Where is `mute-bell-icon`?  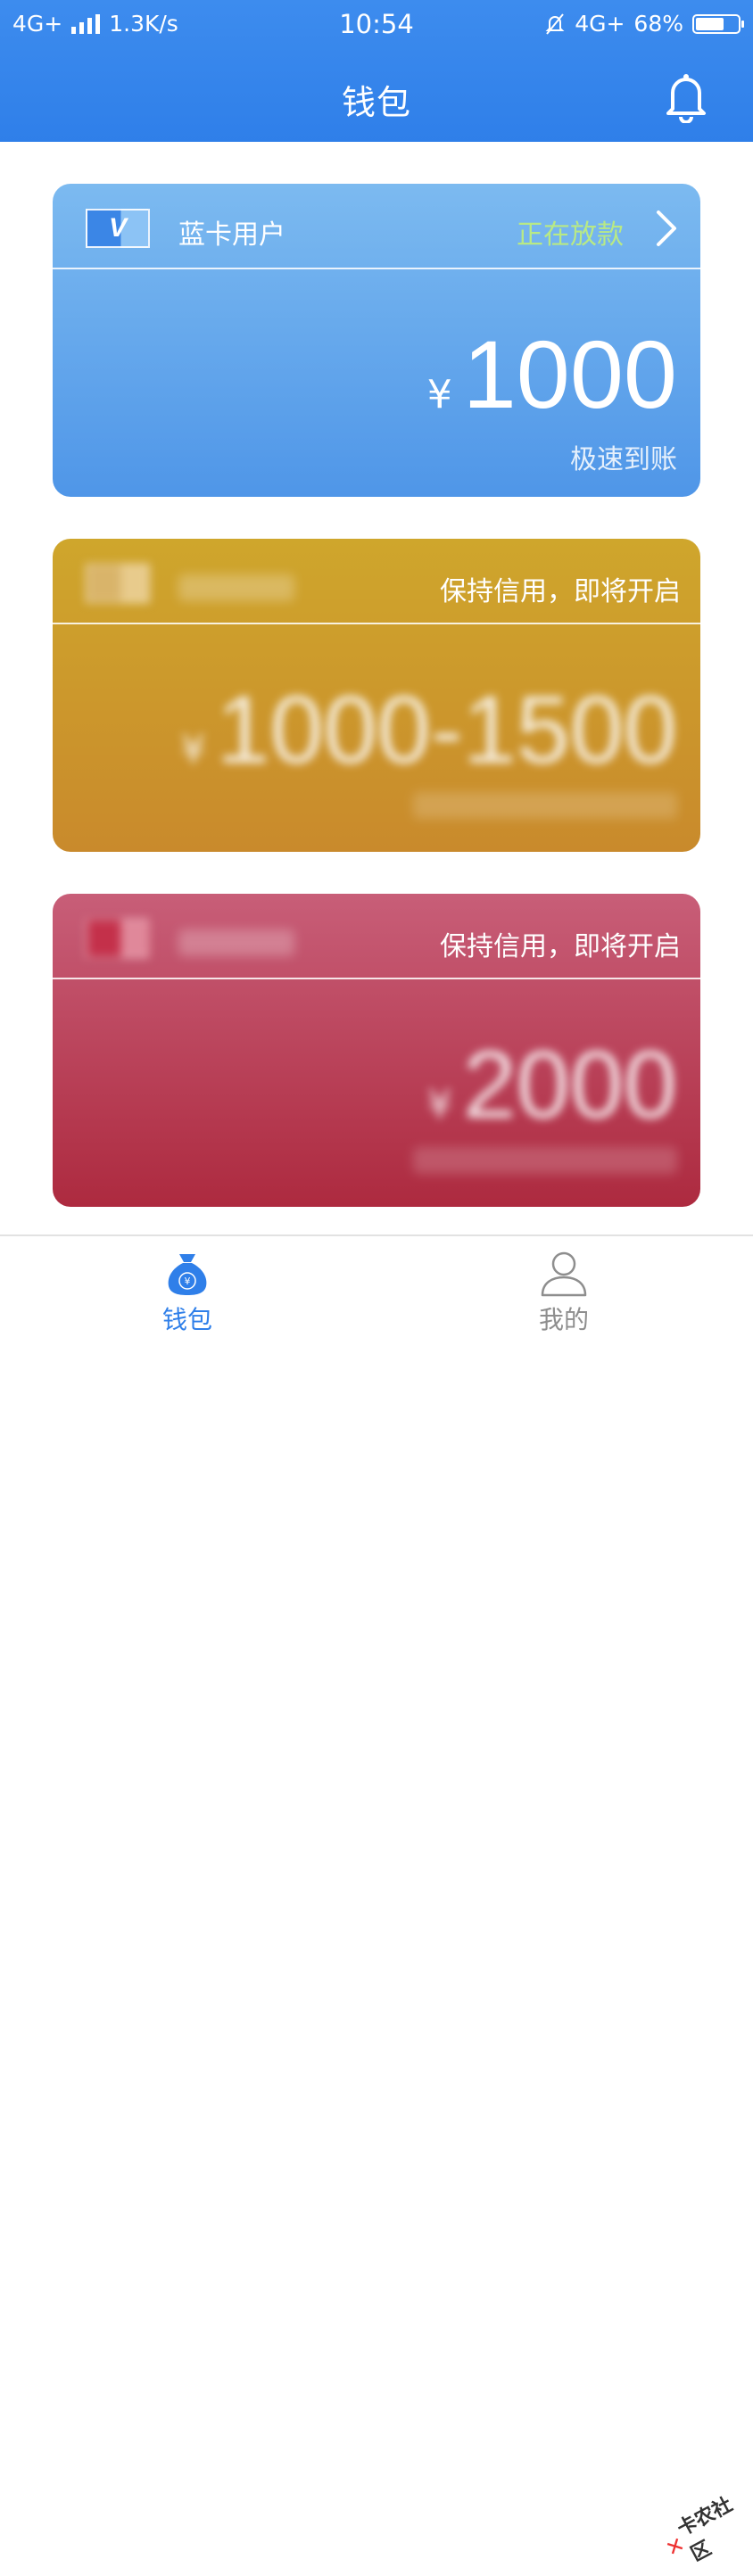 mute-bell-icon is located at coordinates (555, 24).